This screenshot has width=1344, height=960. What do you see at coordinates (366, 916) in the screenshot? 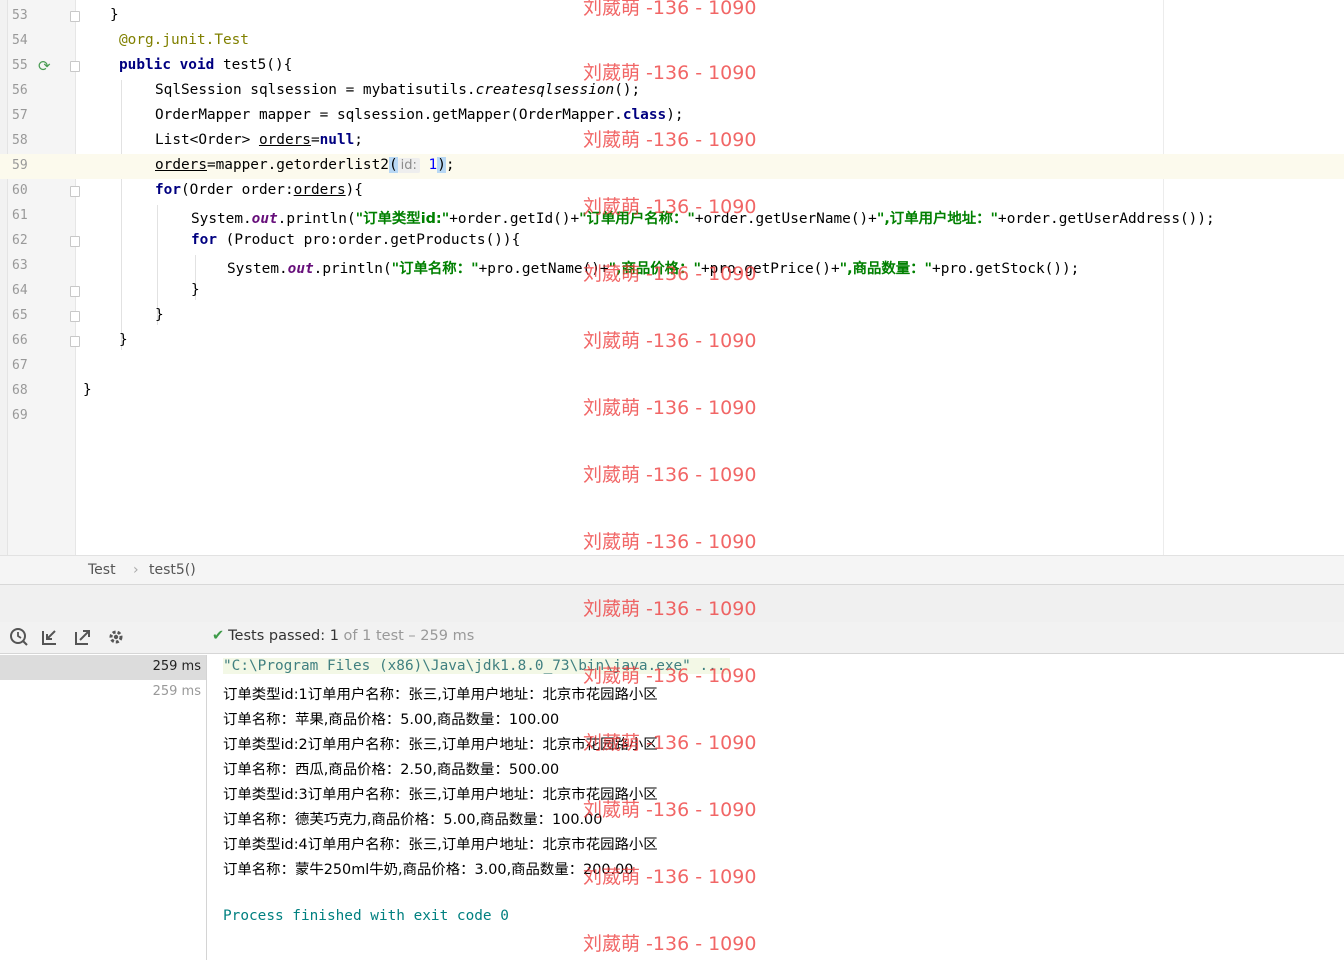
I see `console-exit-message: Process finished with exit code 0` at bounding box center [366, 916].